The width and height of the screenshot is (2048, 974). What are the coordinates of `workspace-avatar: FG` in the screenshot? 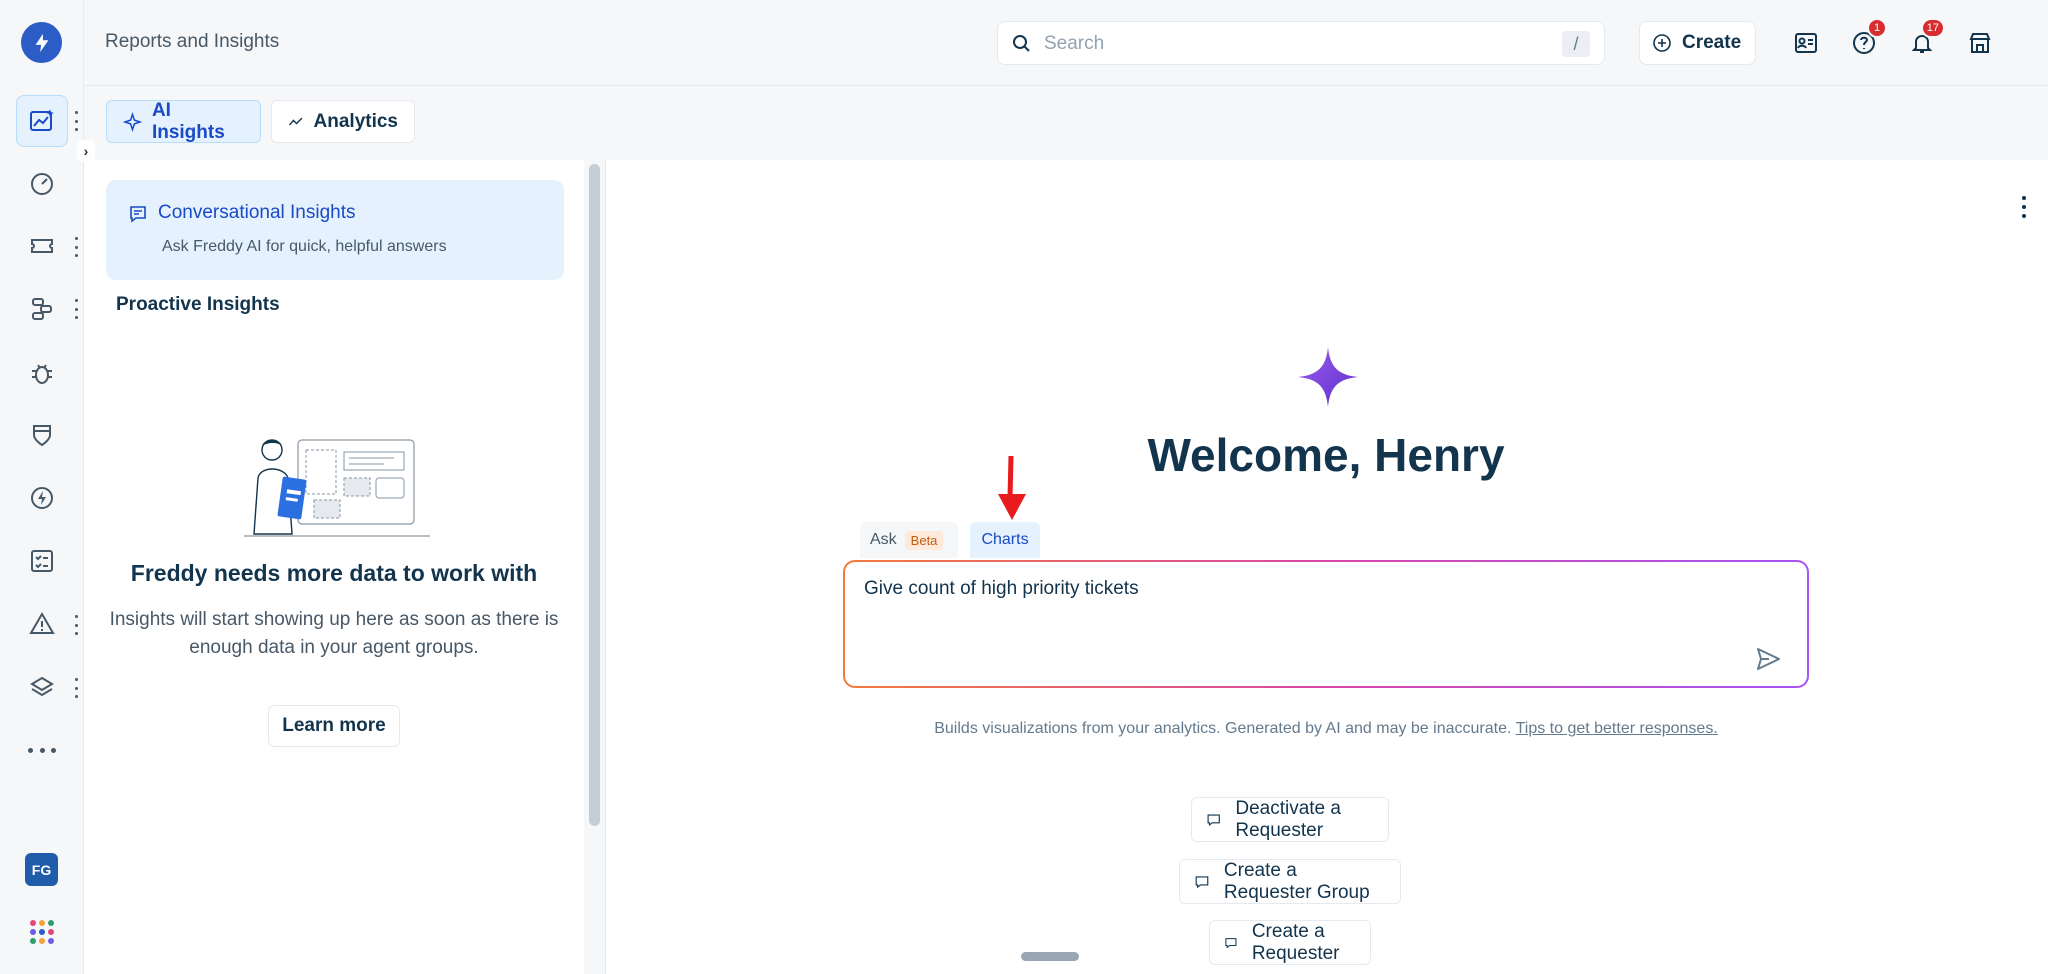 It's located at (41, 869).